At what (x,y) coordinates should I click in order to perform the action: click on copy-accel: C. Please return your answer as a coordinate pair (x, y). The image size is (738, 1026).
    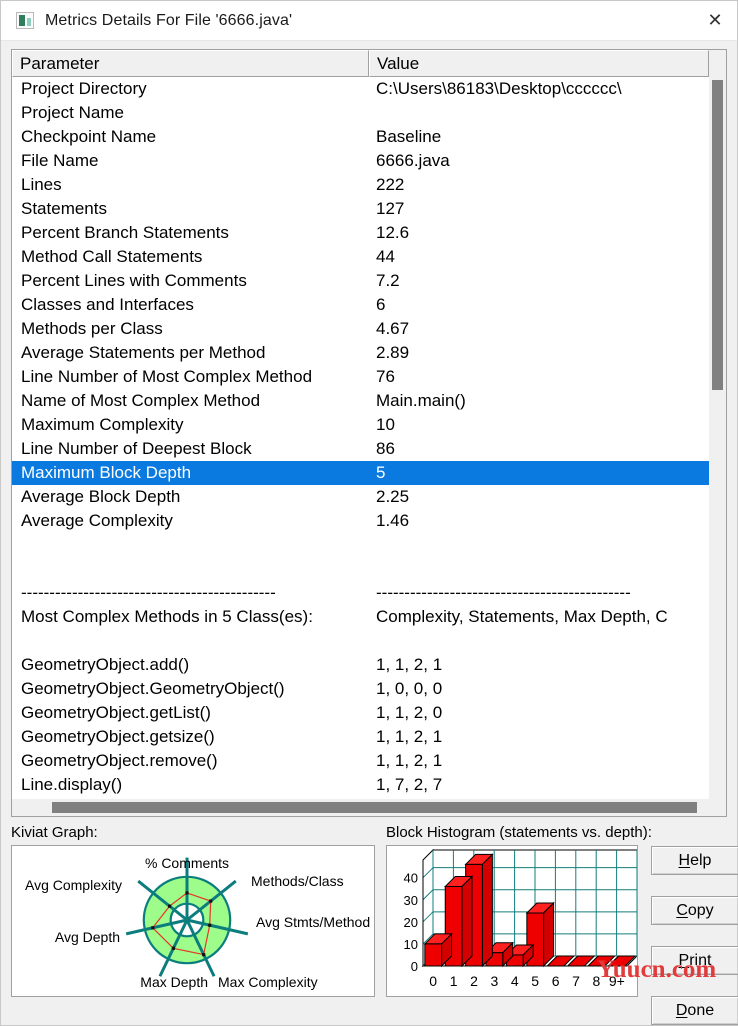
    Looking at the image, I should click on (682, 910).